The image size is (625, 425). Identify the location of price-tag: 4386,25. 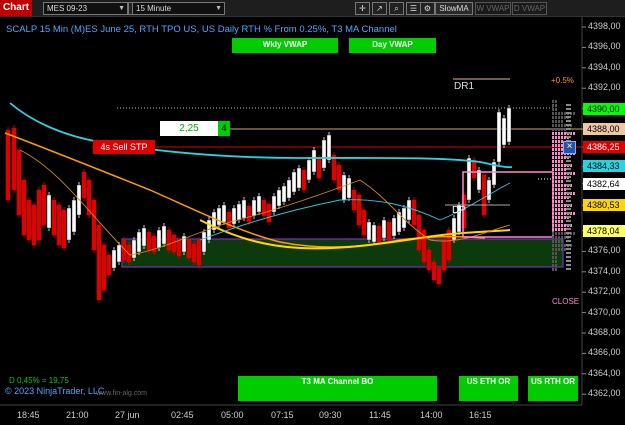
(604, 146).